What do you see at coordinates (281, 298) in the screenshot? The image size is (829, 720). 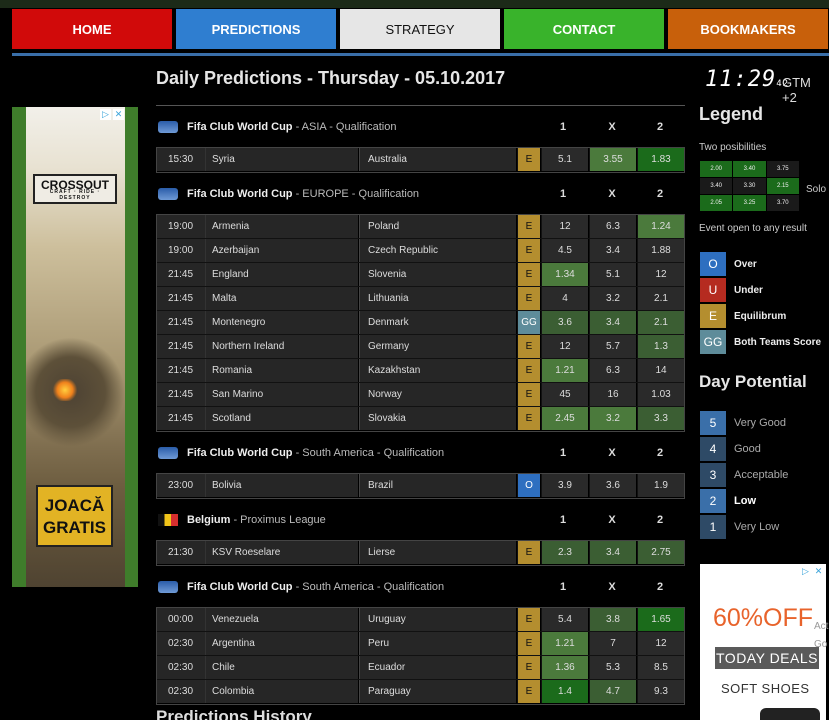 I see `home-team: Malta` at bounding box center [281, 298].